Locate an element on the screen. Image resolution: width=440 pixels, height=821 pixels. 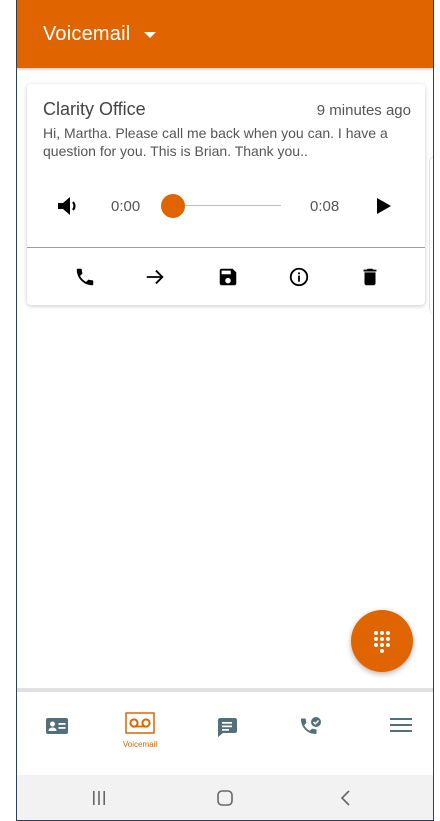
voicemail-actions is located at coordinates (226, 277).